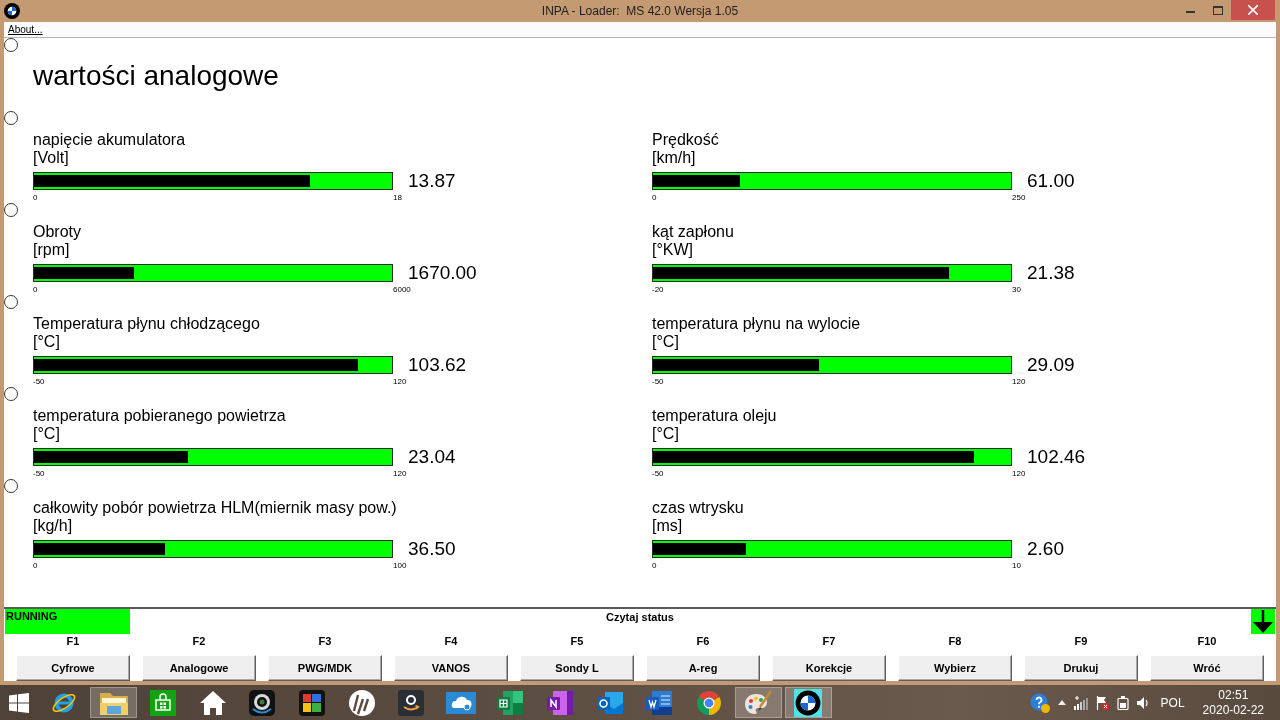  I want to click on gauge-value: 23.04, so click(432, 457).